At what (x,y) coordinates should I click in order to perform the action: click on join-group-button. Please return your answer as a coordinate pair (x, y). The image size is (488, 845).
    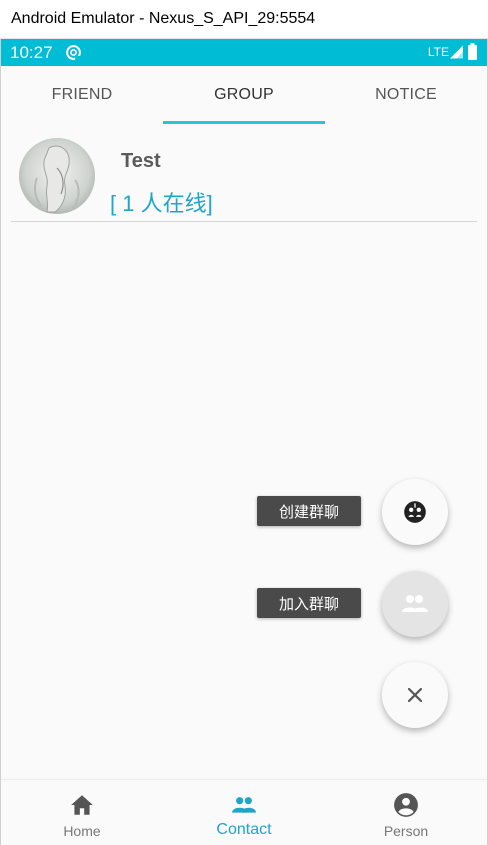
    Looking at the image, I should click on (415, 604).